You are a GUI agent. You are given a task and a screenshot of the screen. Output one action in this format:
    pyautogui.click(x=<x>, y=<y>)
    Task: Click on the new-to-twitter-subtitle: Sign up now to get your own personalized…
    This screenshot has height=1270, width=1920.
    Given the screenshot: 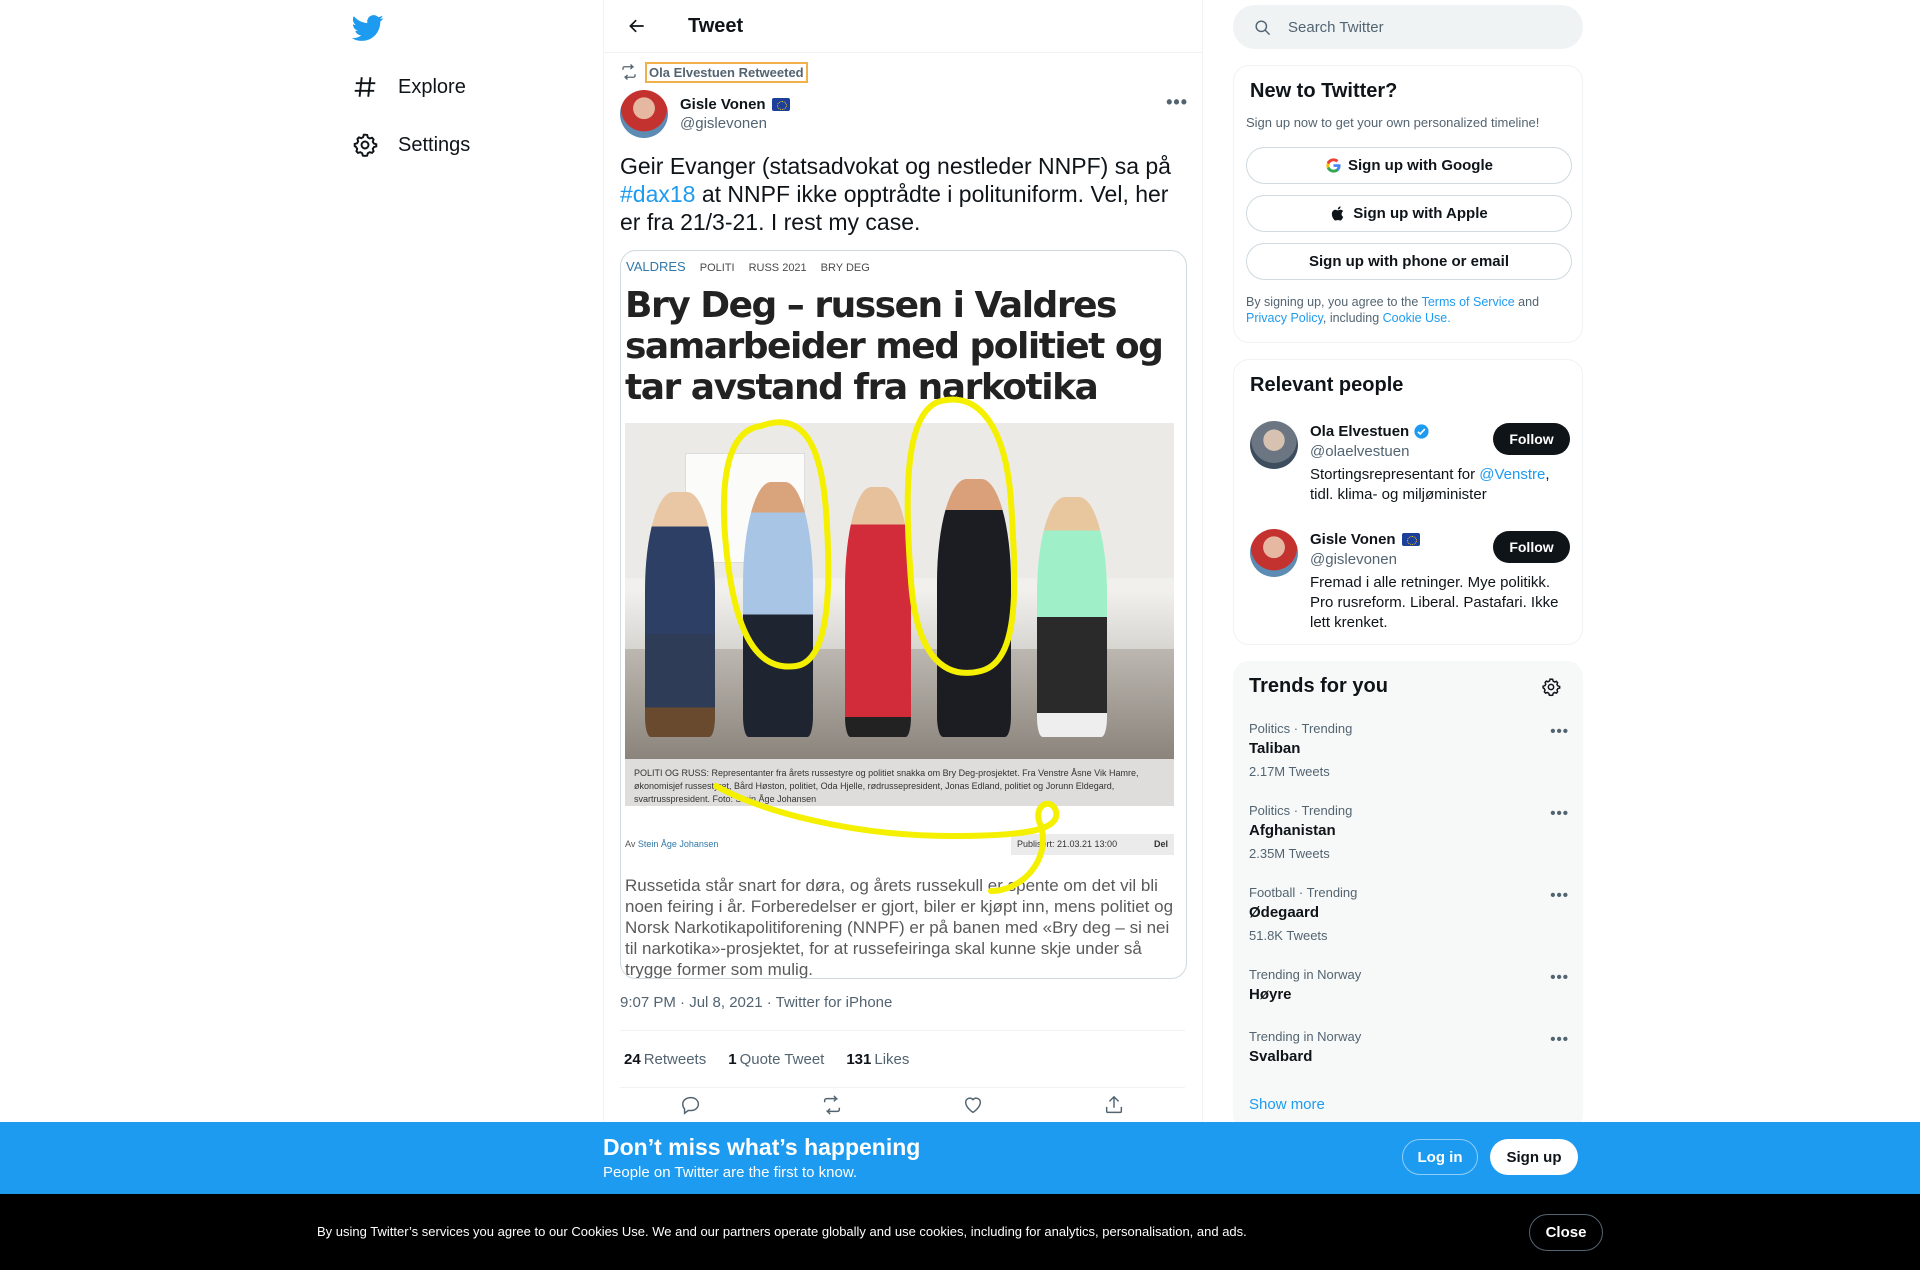 What is the action you would take?
    pyautogui.click(x=1393, y=122)
    